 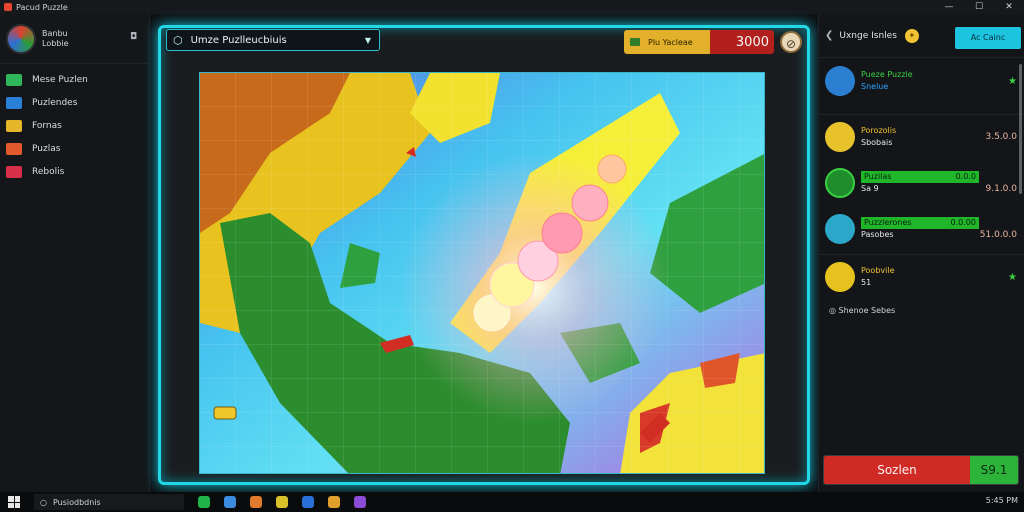 What do you see at coordinates (866, 282) in the screenshot?
I see `player-sub: 51` at bounding box center [866, 282].